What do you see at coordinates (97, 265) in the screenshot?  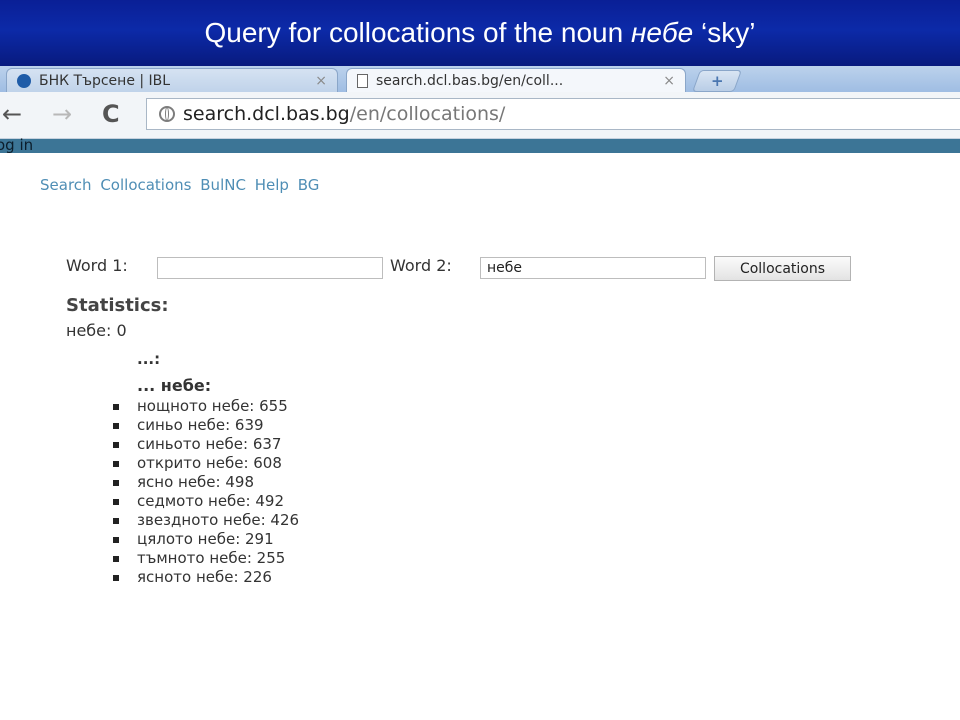 I see `word1-label: Word 1:` at bounding box center [97, 265].